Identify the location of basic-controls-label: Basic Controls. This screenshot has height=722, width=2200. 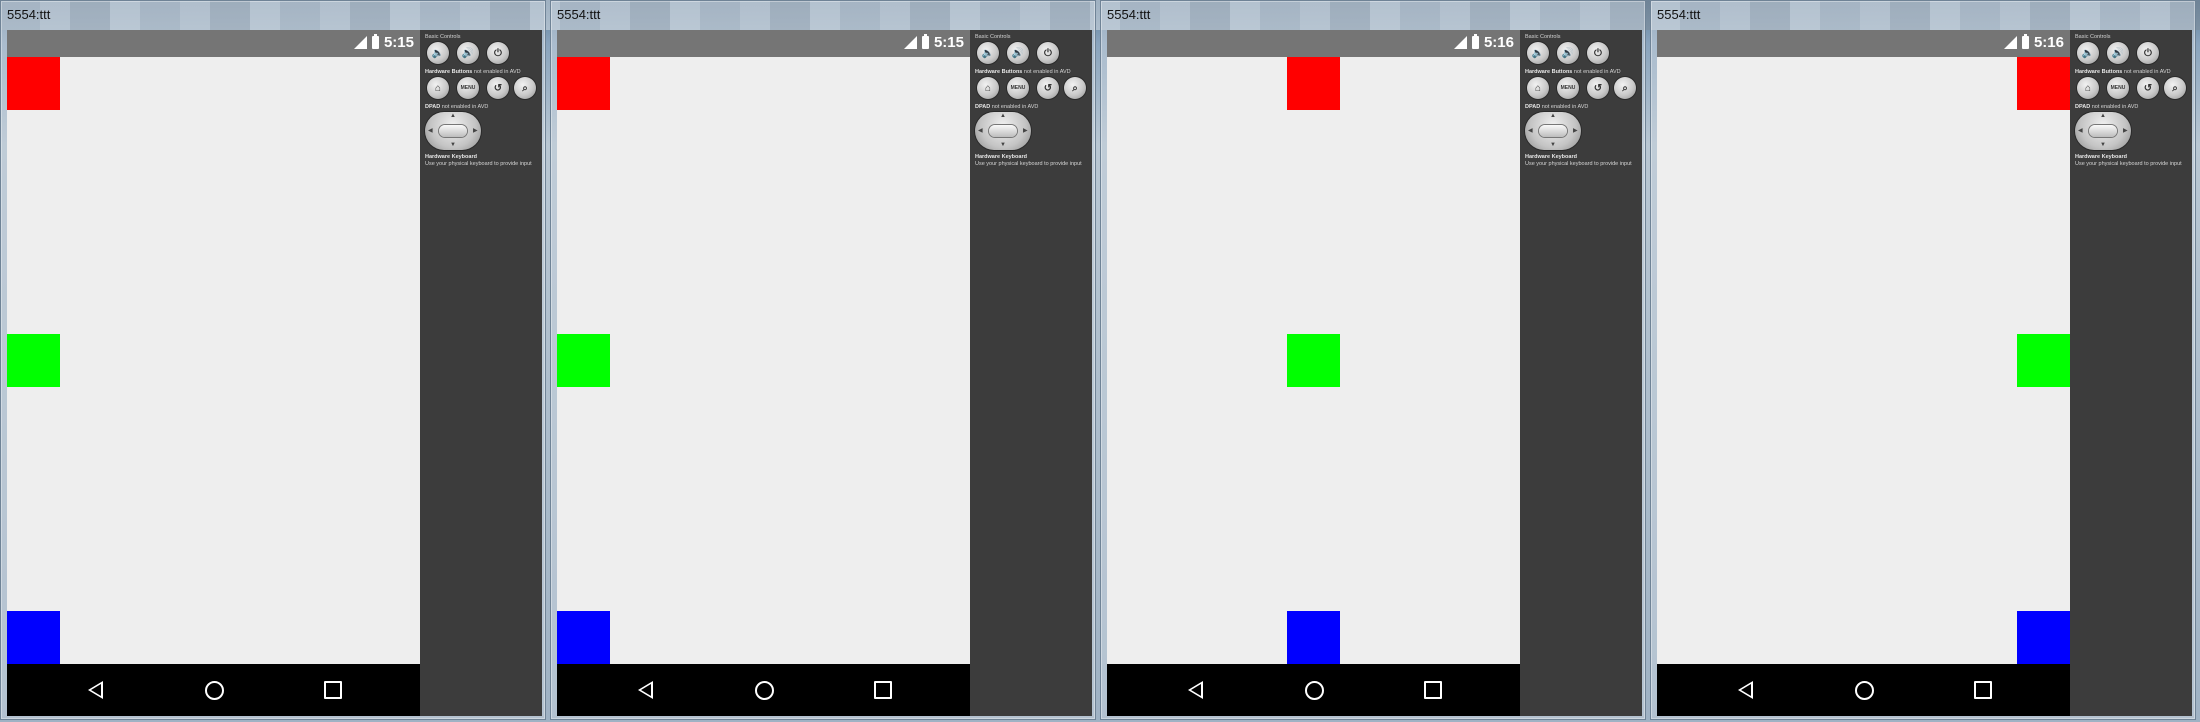
(443, 37).